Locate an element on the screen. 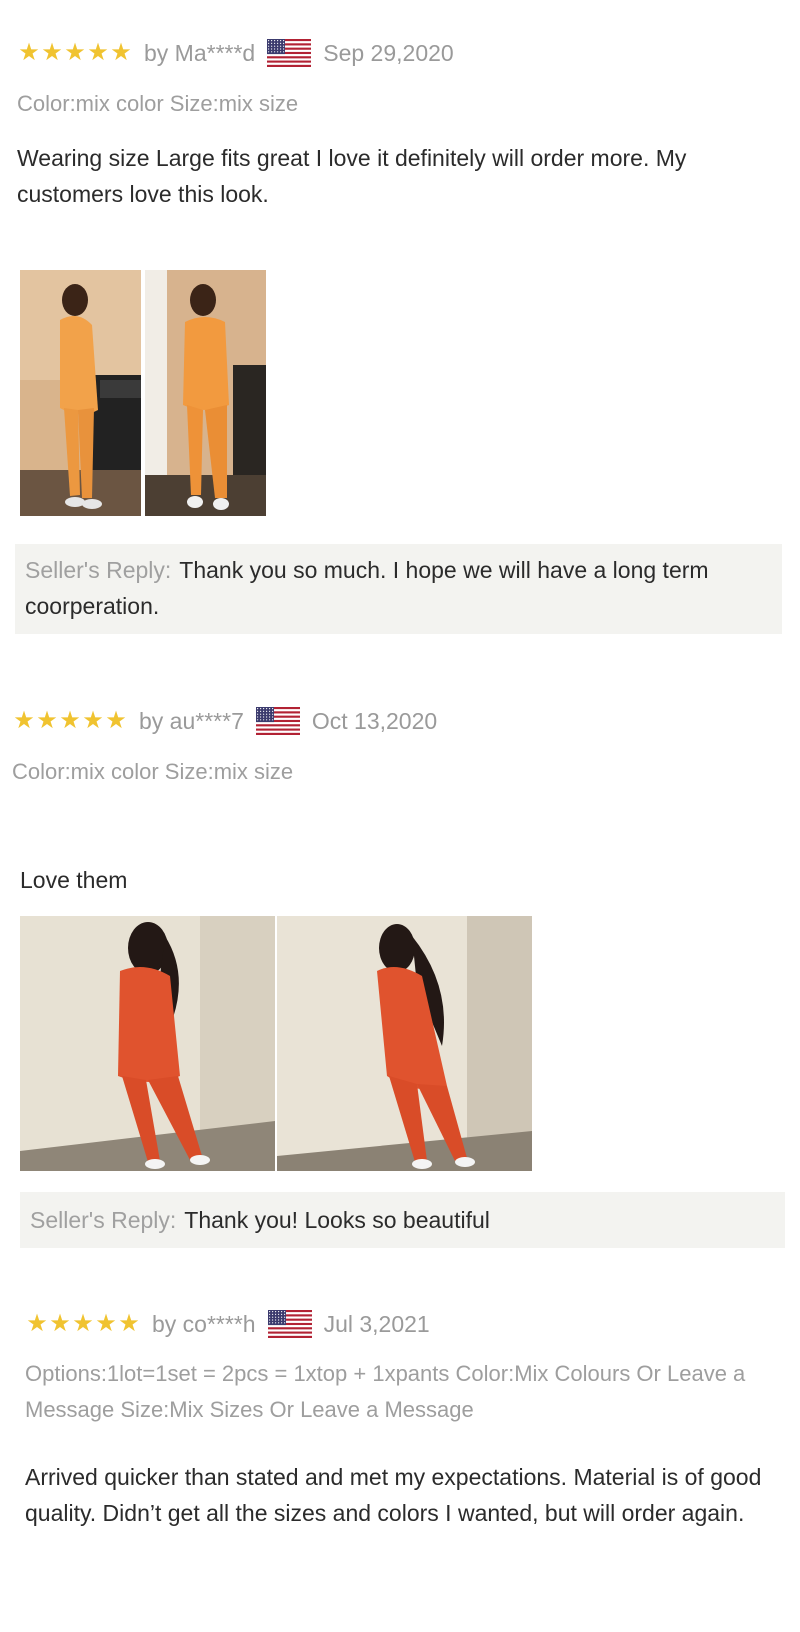  review-date: Oct 13,2020 is located at coordinates (374, 720).